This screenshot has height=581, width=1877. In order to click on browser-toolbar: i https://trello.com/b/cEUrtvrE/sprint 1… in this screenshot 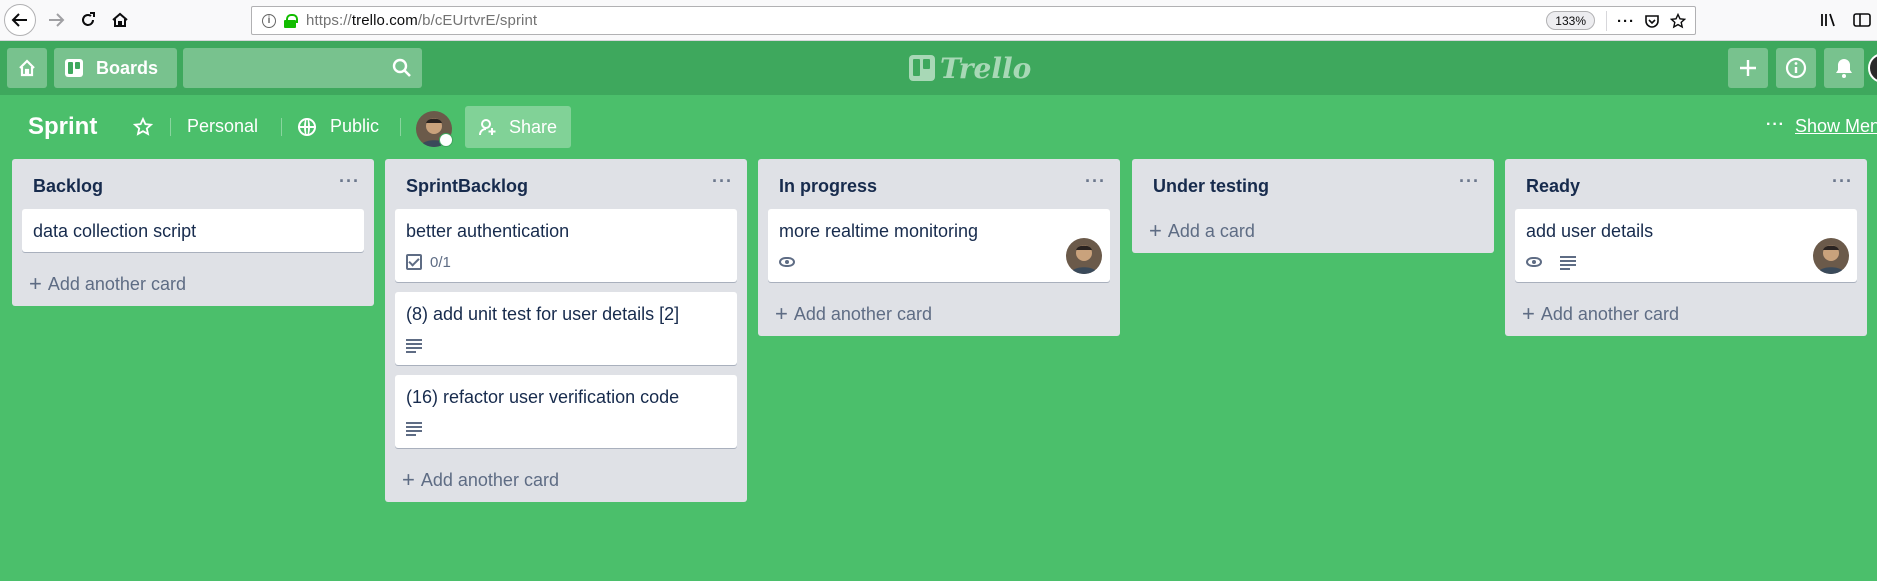, I will do `click(938, 20)`.